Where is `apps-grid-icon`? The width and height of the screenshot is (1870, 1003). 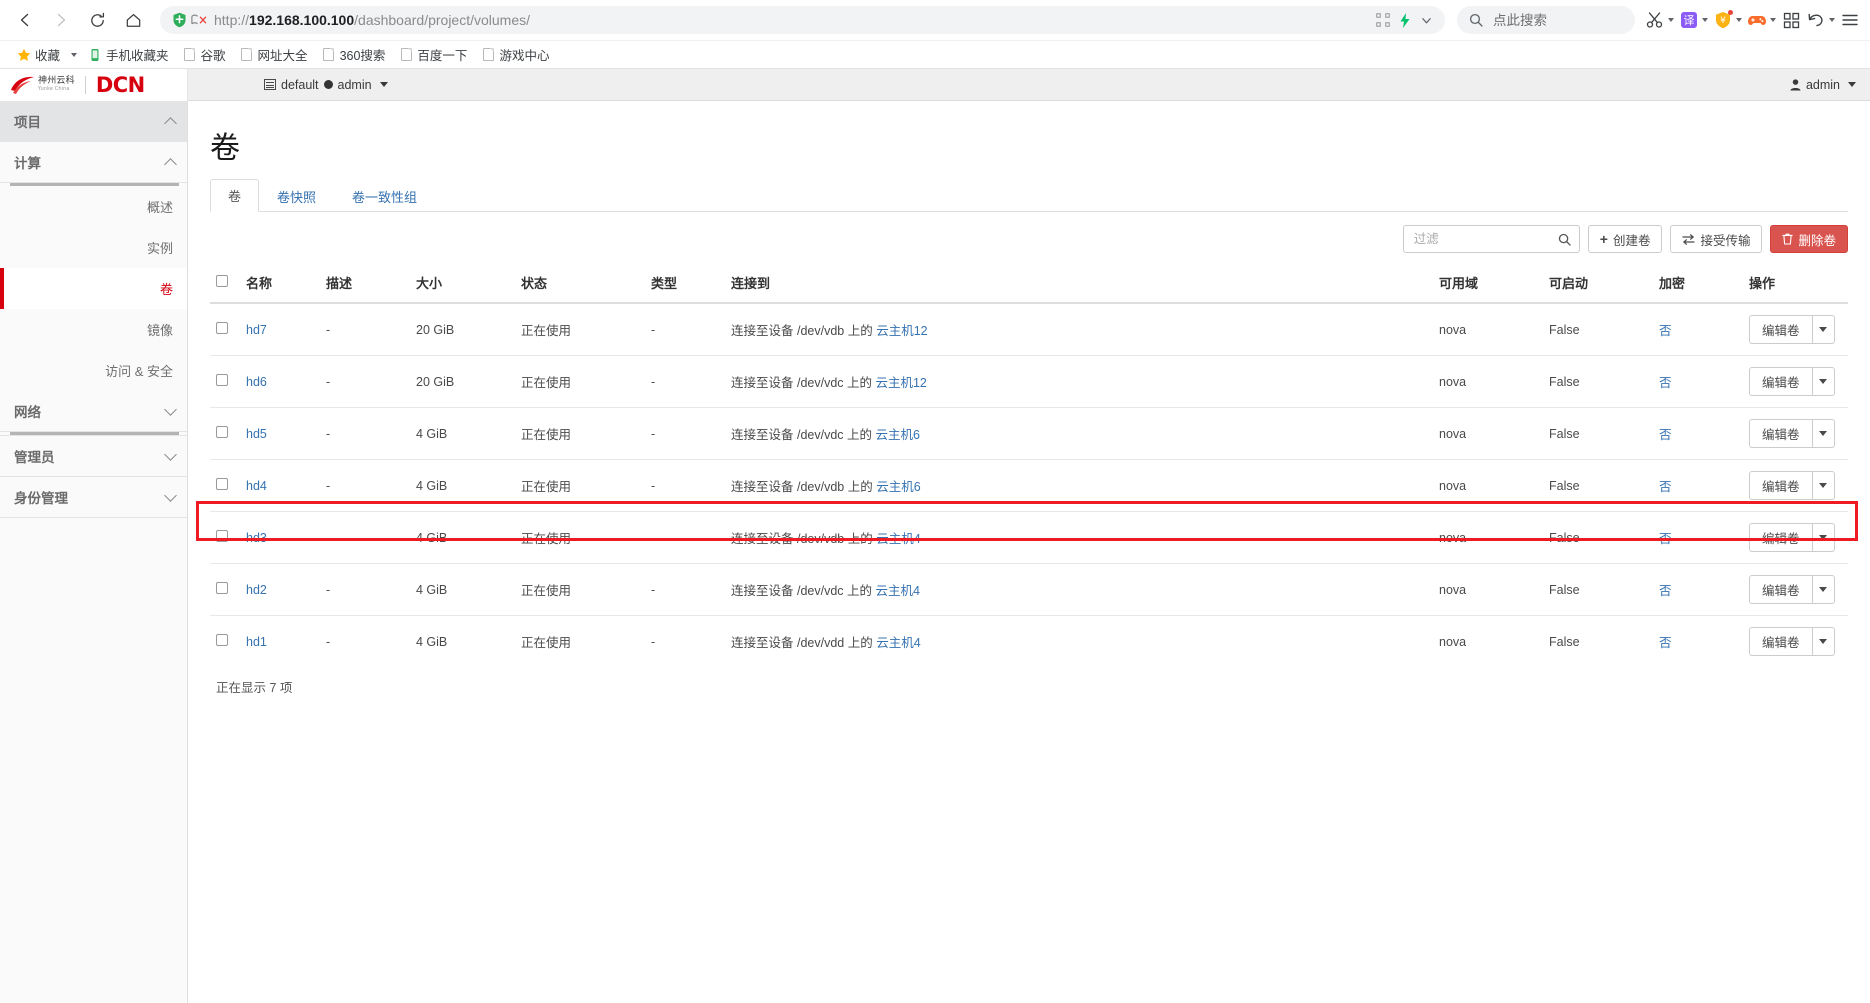 apps-grid-icon is located at coordinates (1791, 20).